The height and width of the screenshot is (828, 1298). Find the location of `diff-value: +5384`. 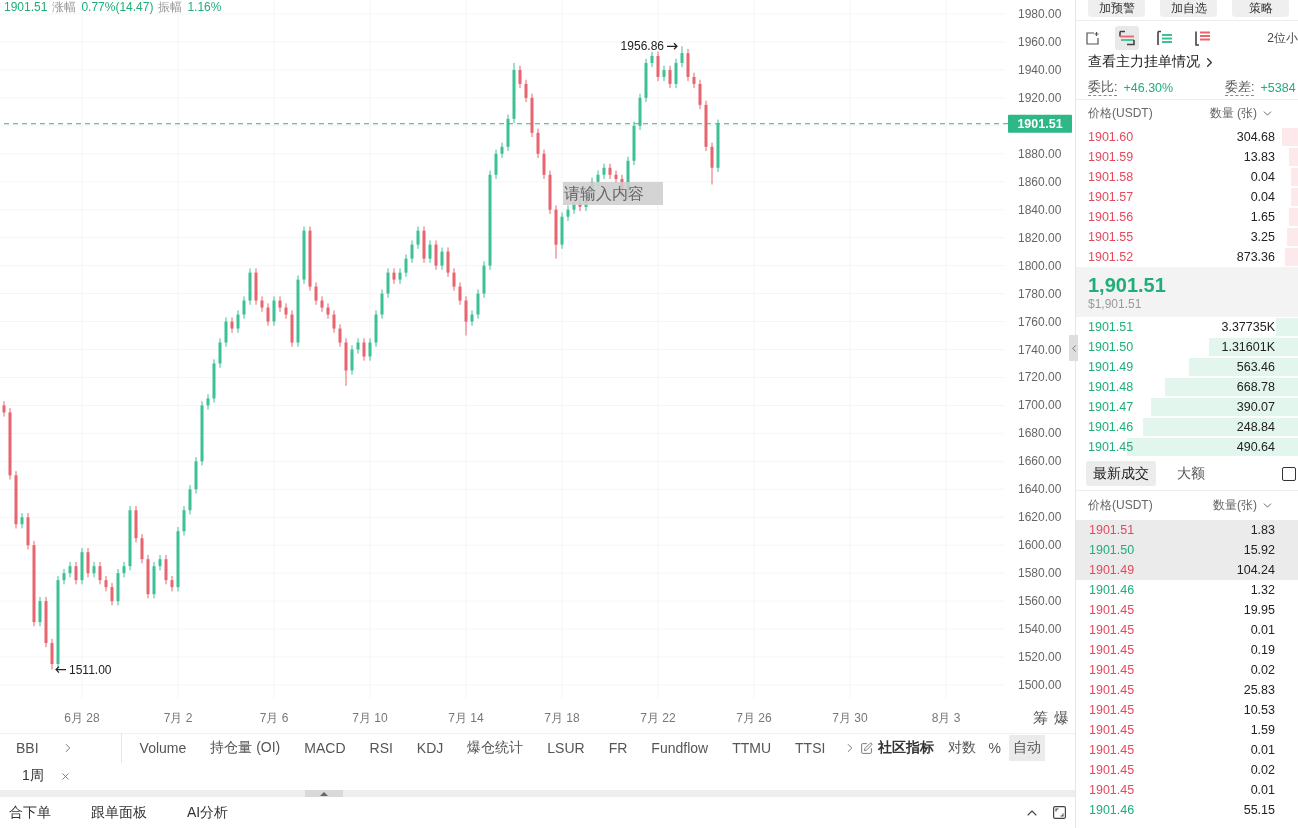

diff-value: +5384 is located at coordinates (1278, 87).